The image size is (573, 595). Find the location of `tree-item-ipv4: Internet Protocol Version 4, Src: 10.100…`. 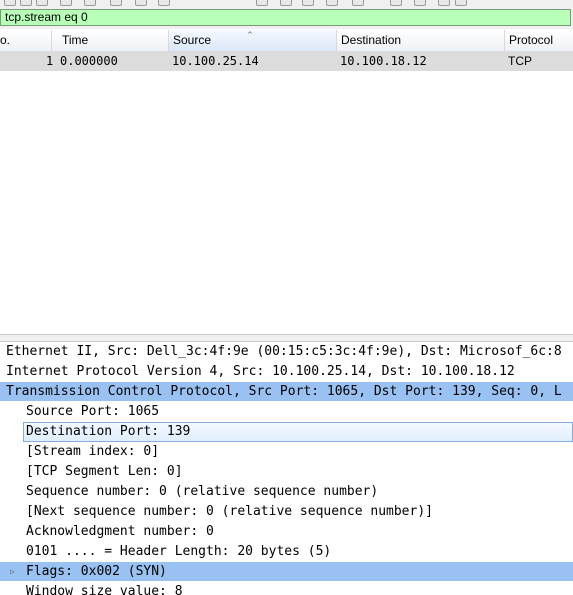

tree-item-ipv4: Internet Protocol Version 4, Src: 10.100… is located at coordinates (286, 371).